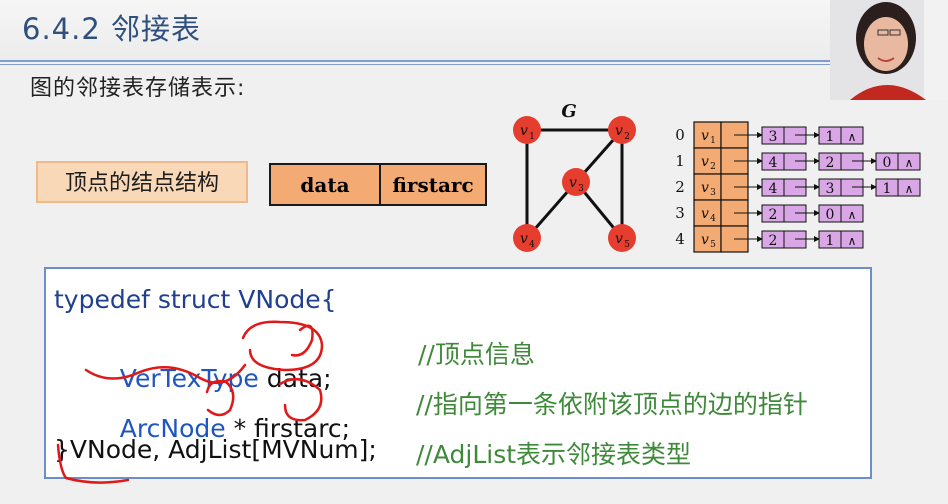 Image resolution: width=948 pixels, height=504 pixels. What do you see at coordinates (713, 193) in the screenshot?
I see `adj-head-vertex-sub: 3` at bounding box center [713, 193].